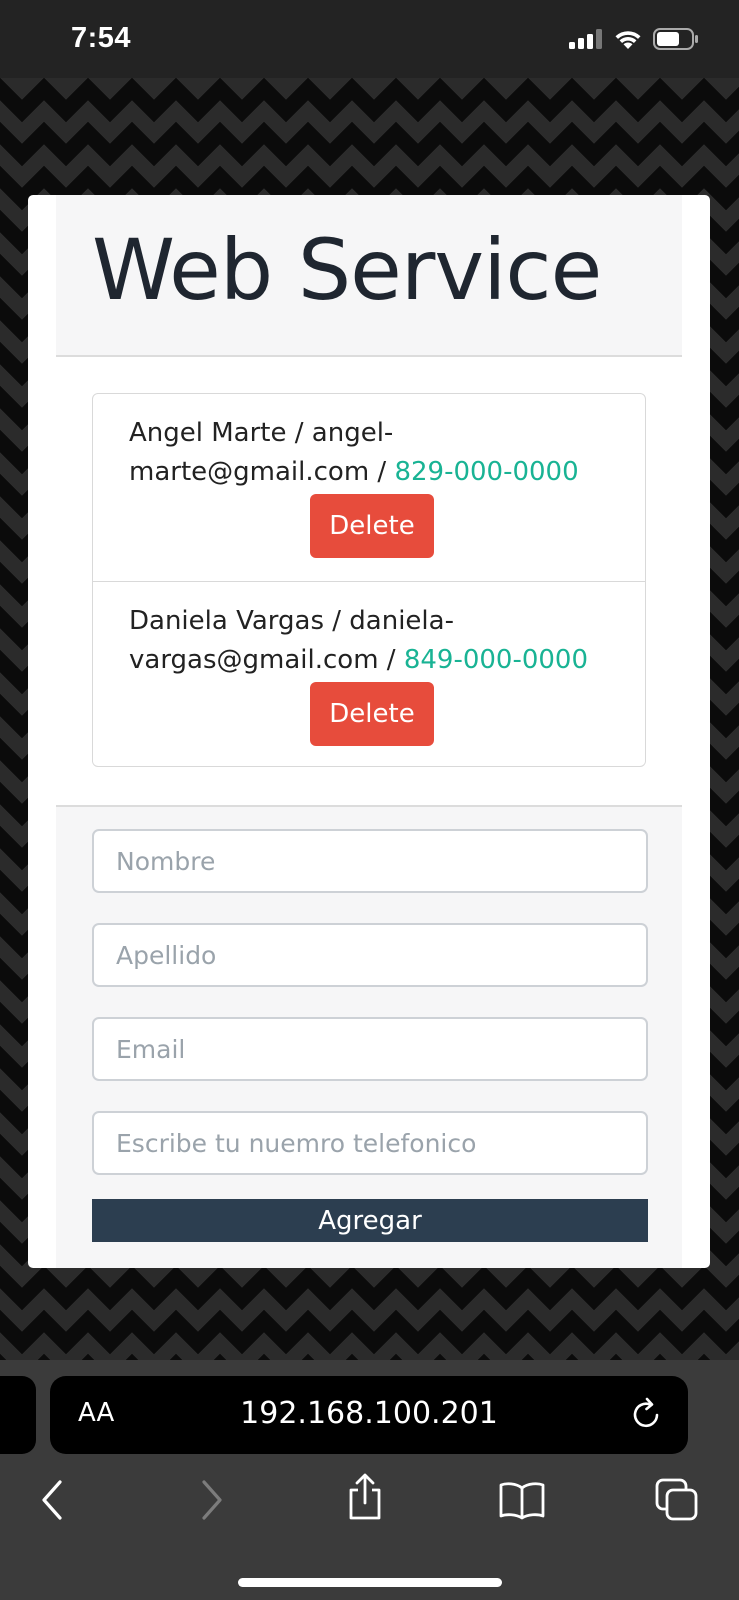  Describe the element at coordinates (522, 1500) in the screenshot. I see `bookmarks-icon` at that location.